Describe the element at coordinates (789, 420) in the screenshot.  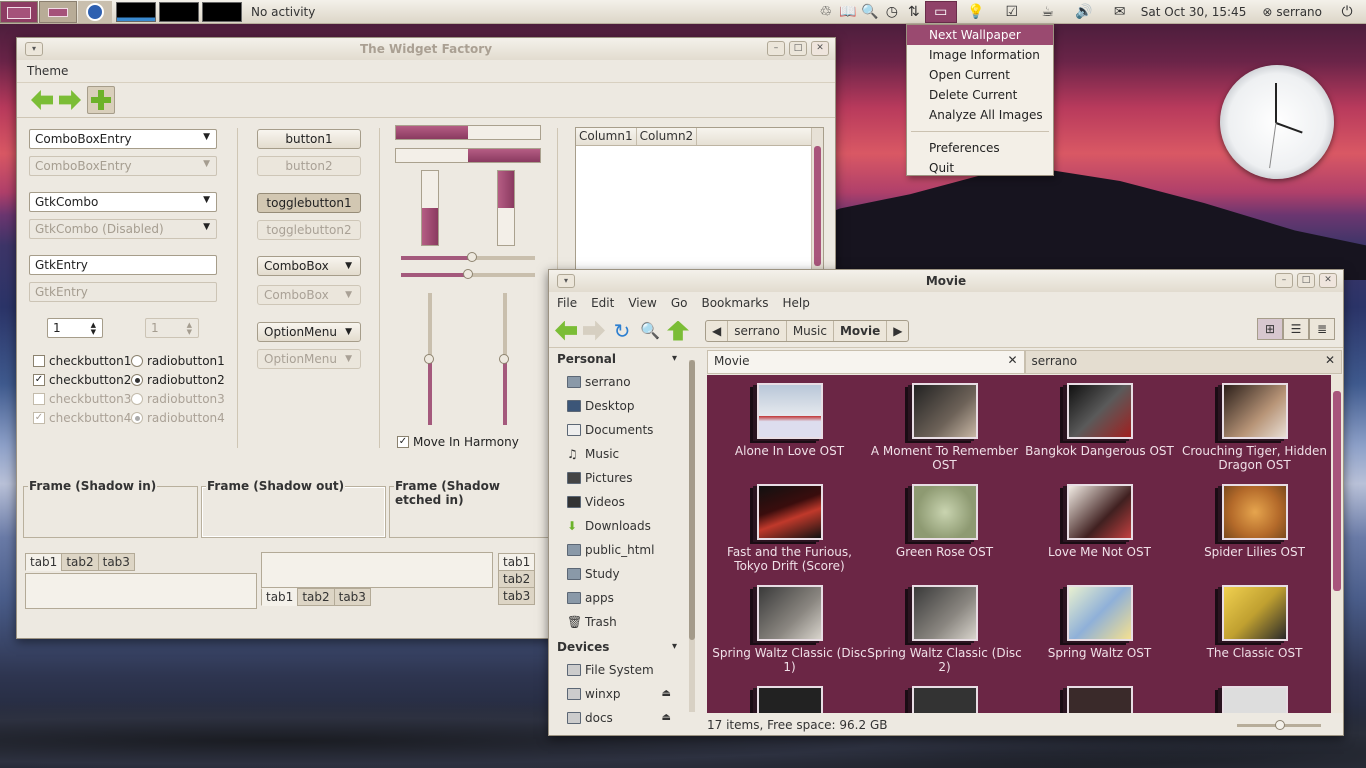
I see `file-item: Alone In Love OST` at that location.